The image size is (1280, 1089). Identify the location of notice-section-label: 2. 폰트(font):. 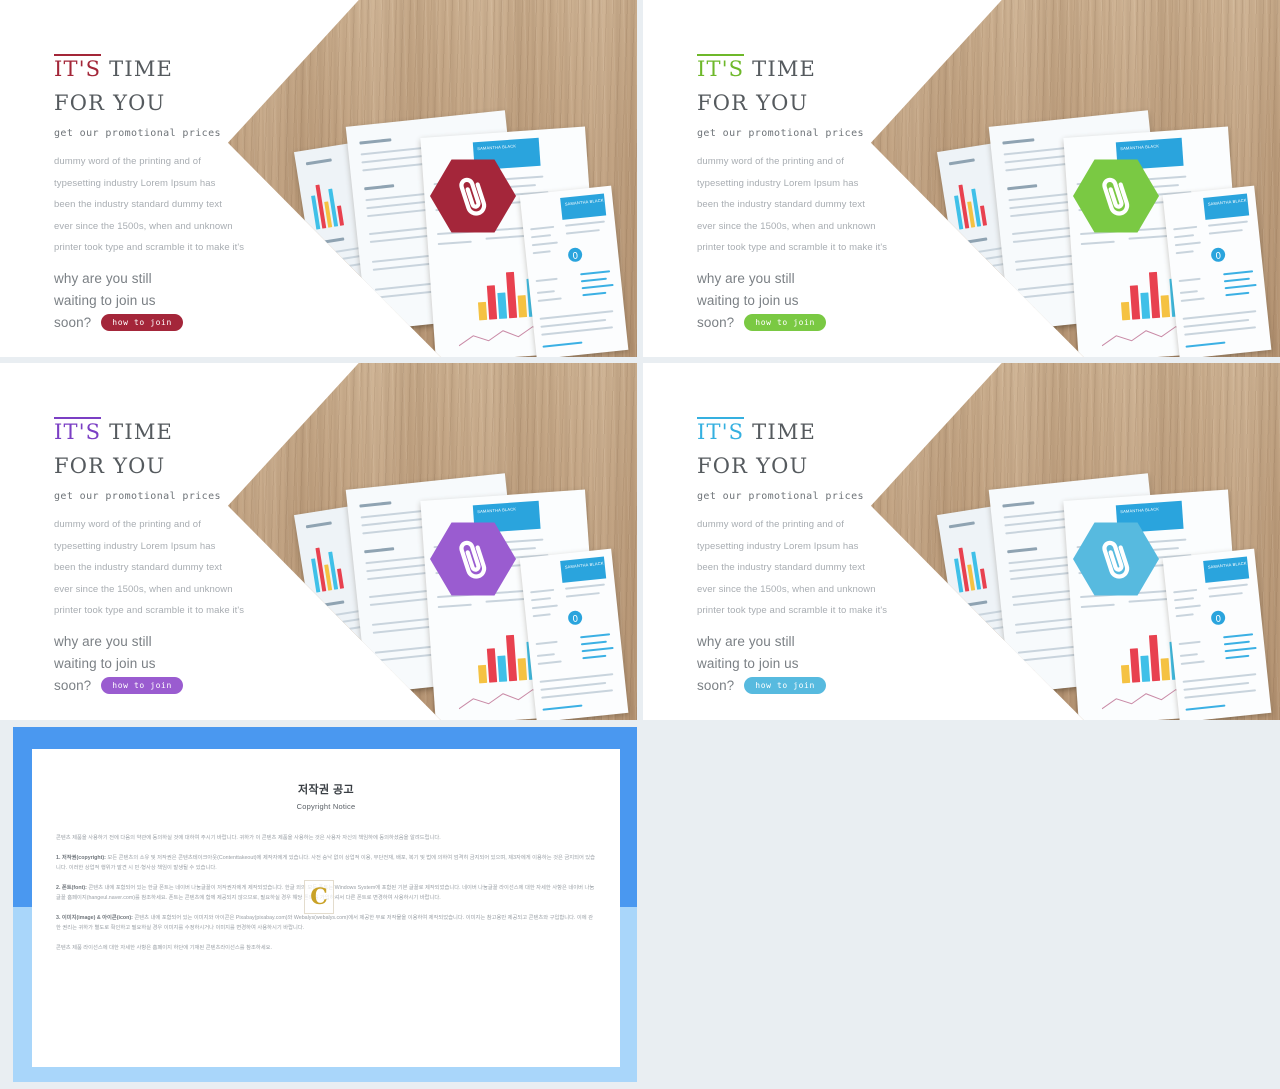
(71, 887).